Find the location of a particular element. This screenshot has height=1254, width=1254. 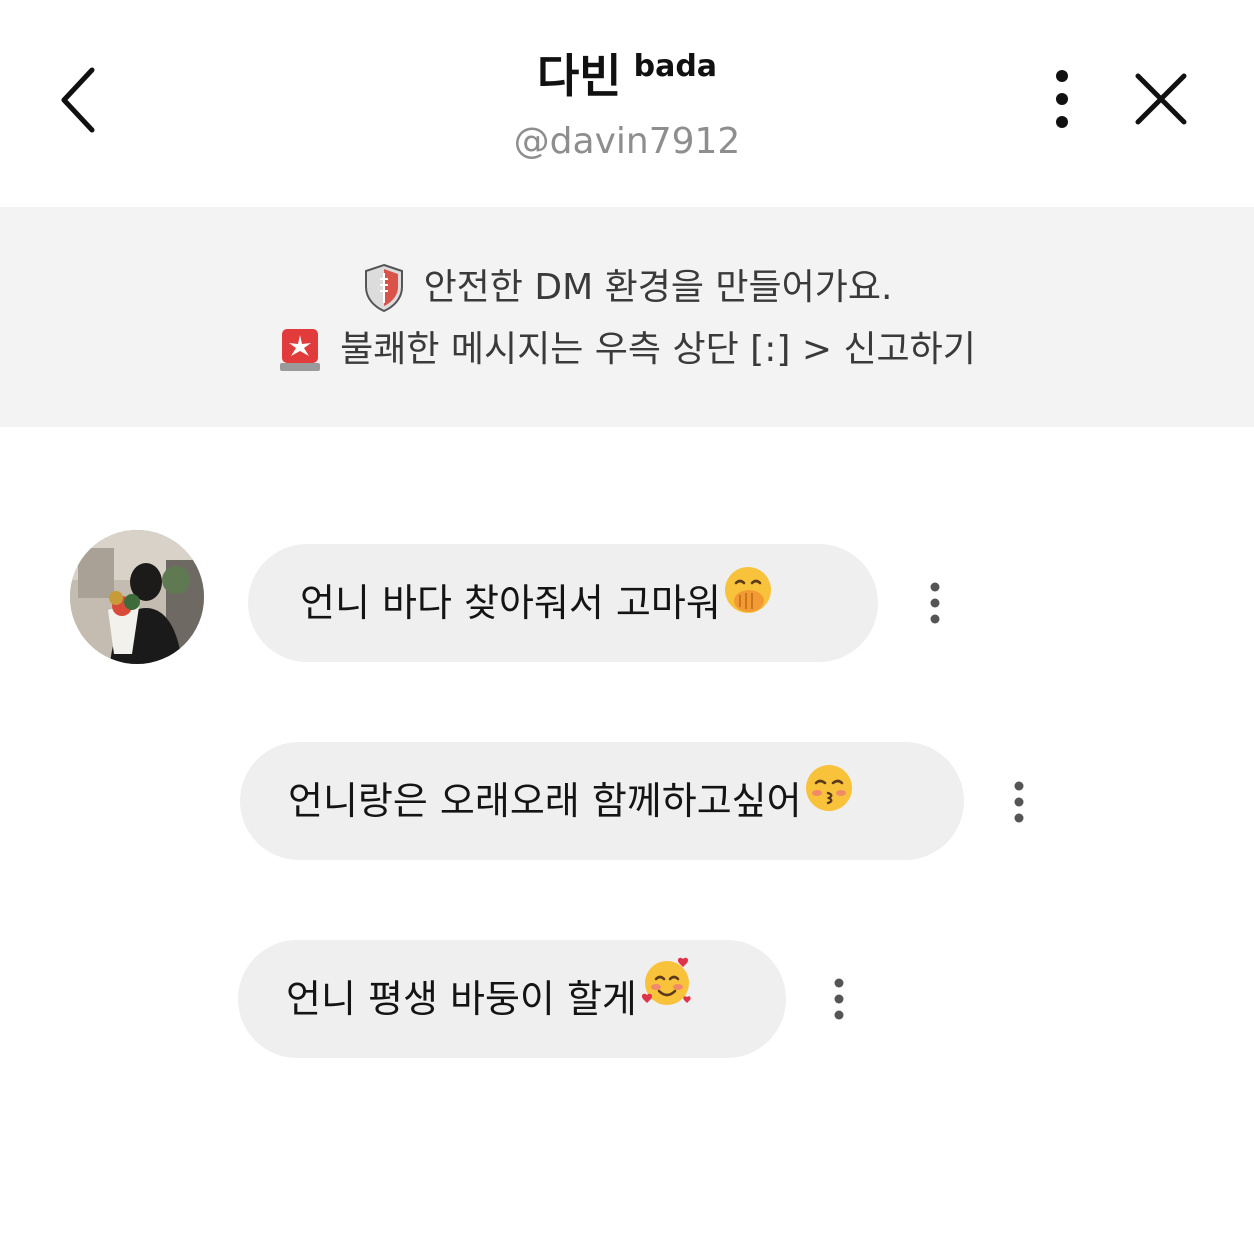

notice-line-2: 불쾌한 메시지는 우측 상단 [:] > 신고하기 is located at coordinates (627, 350).